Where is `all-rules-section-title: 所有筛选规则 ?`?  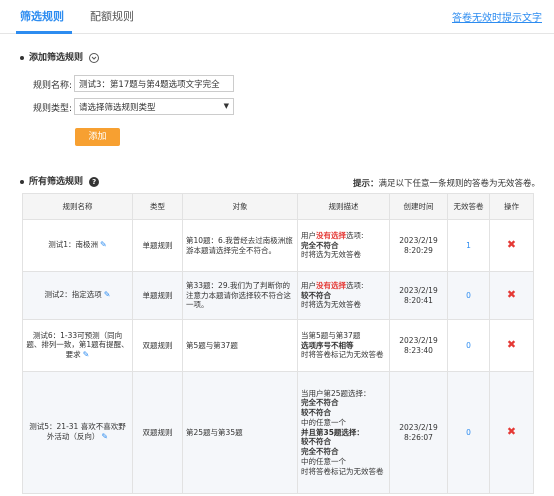
all-rules-section-title: 所有筛选规则 ? is located at coordinates (60, 180).